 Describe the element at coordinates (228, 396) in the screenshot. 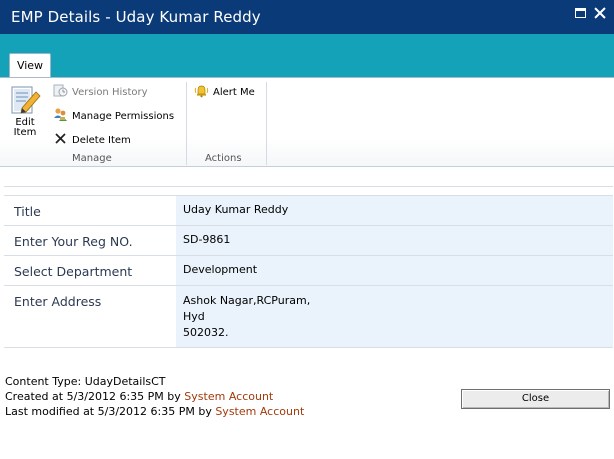

I see `created-by-link: System Account` at that location.